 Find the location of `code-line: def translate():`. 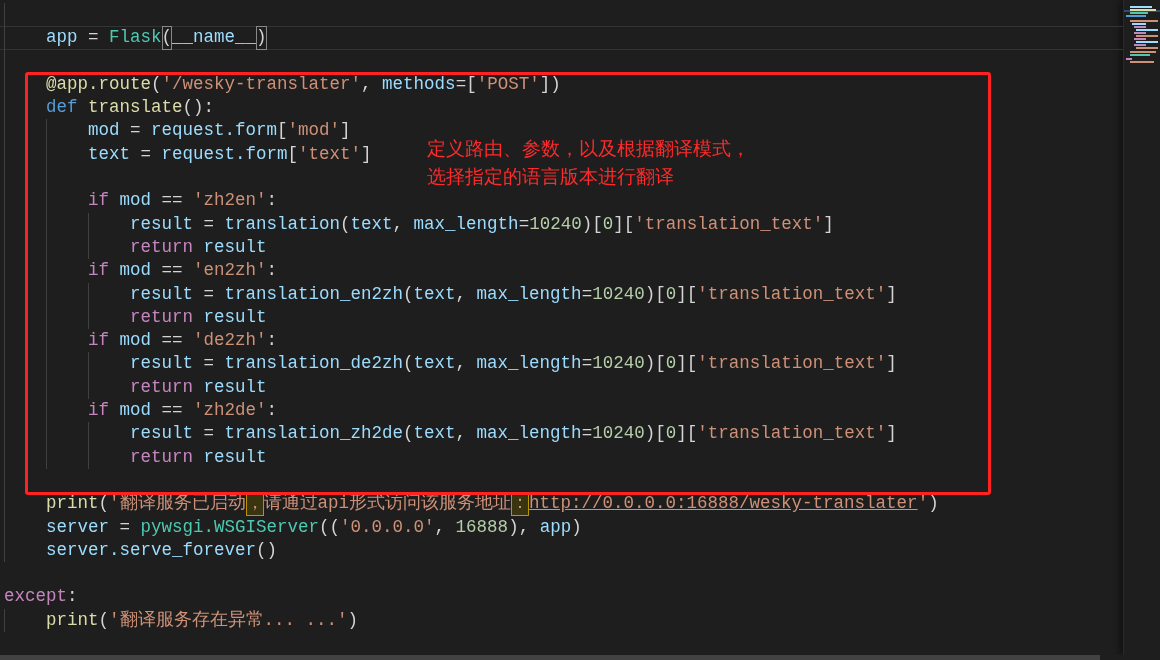

code-line: def translate(): is located at coordinates (563, 108).